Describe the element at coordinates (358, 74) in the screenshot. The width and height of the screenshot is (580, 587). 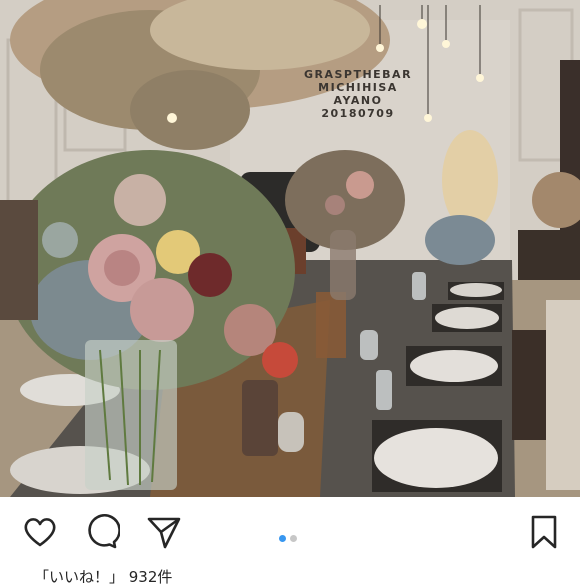
I see `wall-text-line-1: GRASPTHEBAR` at that location.